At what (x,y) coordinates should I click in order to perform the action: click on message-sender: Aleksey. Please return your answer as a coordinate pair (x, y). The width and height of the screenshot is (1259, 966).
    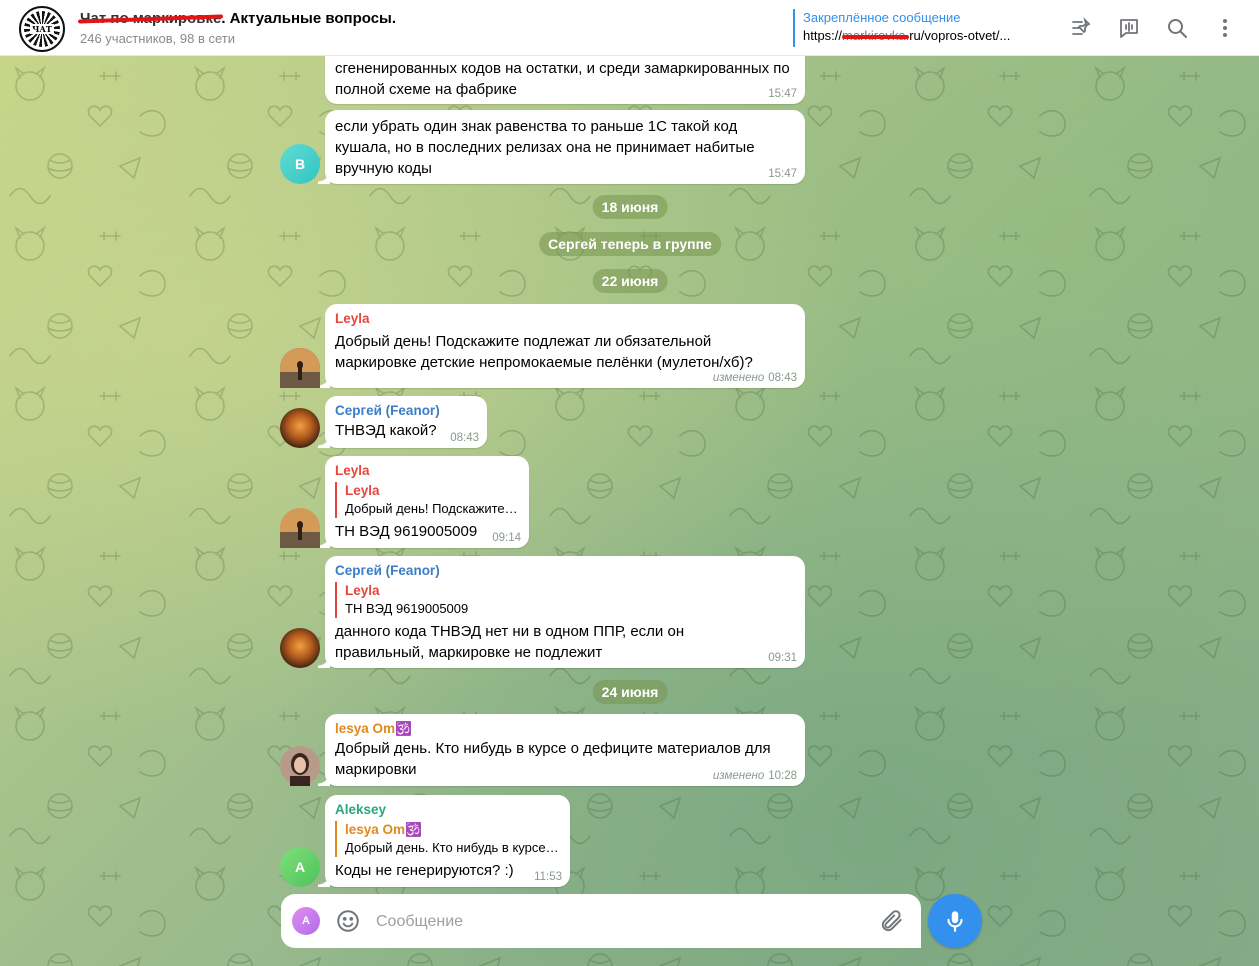
    Looking at the image, I should click on (447, 810).